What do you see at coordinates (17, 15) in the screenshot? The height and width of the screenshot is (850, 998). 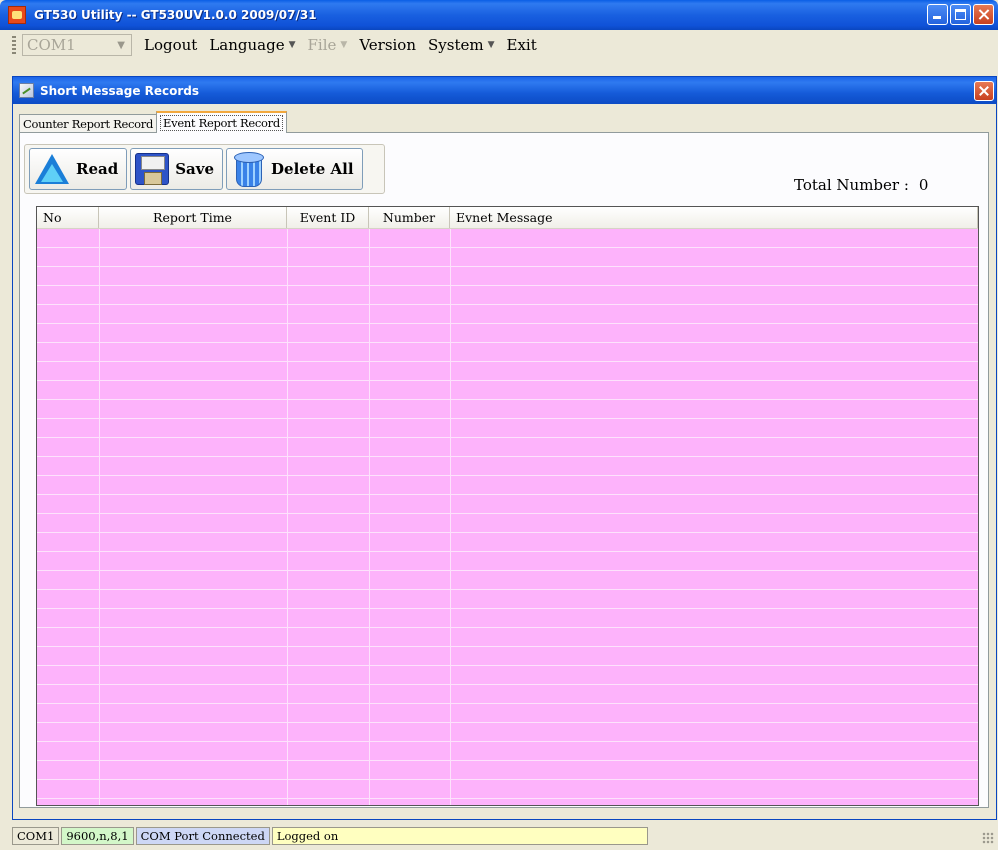 I see `app-icon` at bounding box center [17, 15].